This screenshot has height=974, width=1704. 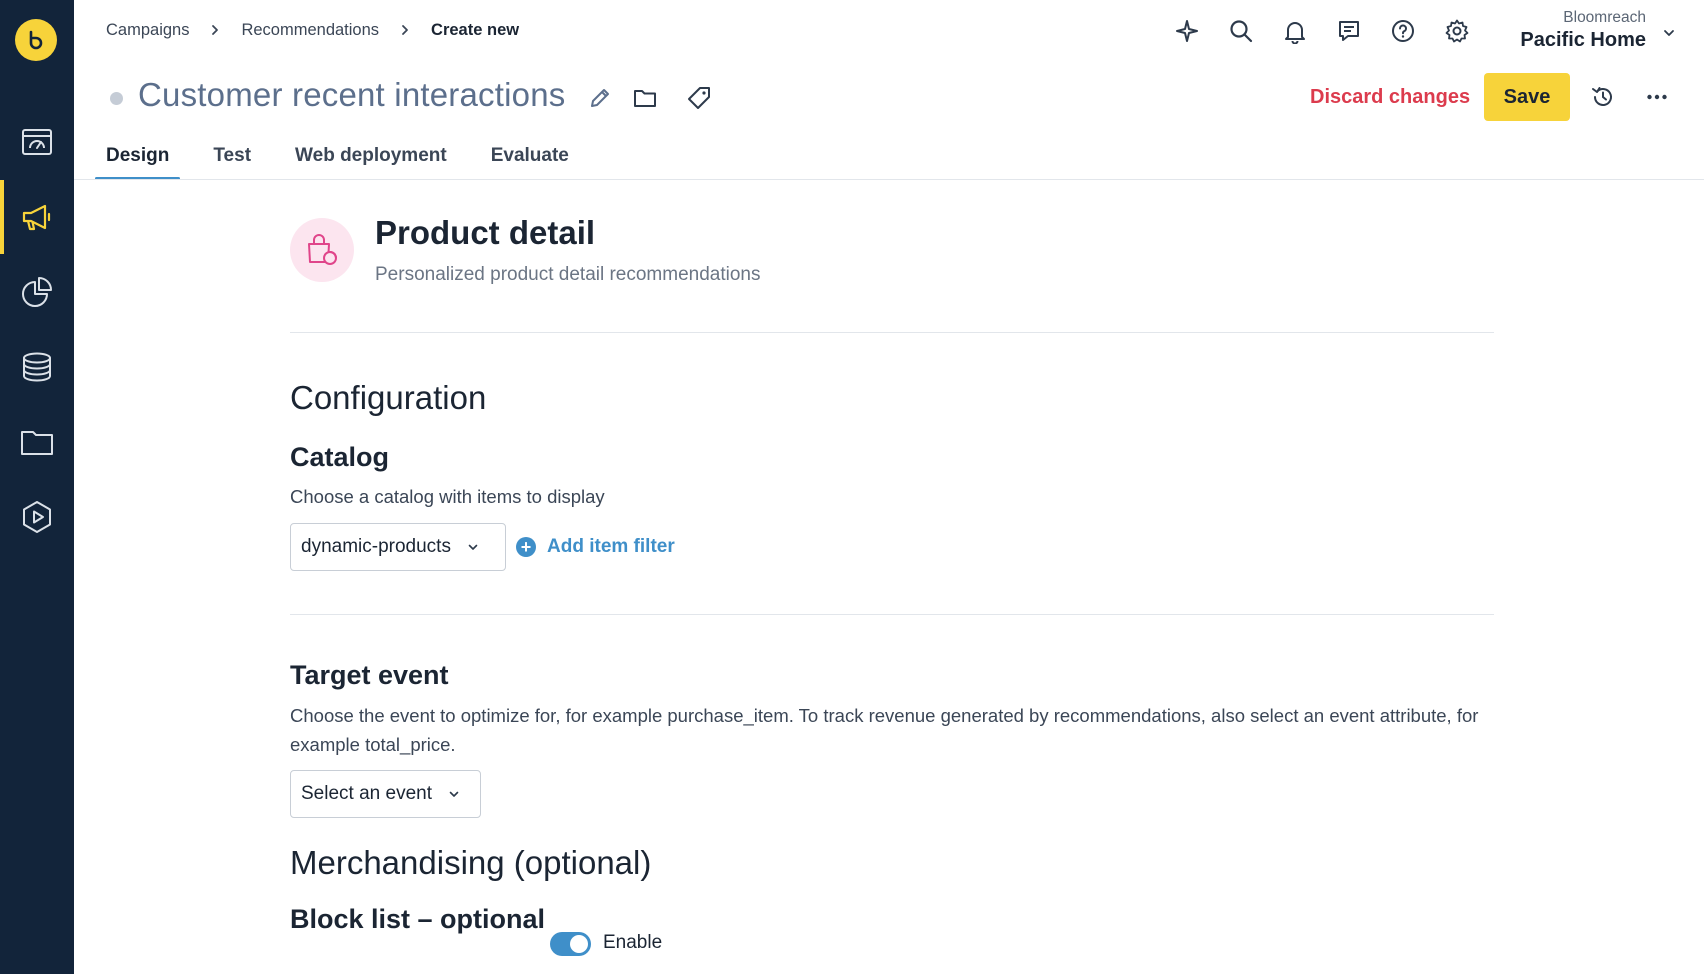 I want to click on sidebar-item-data, so click(x=37, y=367).